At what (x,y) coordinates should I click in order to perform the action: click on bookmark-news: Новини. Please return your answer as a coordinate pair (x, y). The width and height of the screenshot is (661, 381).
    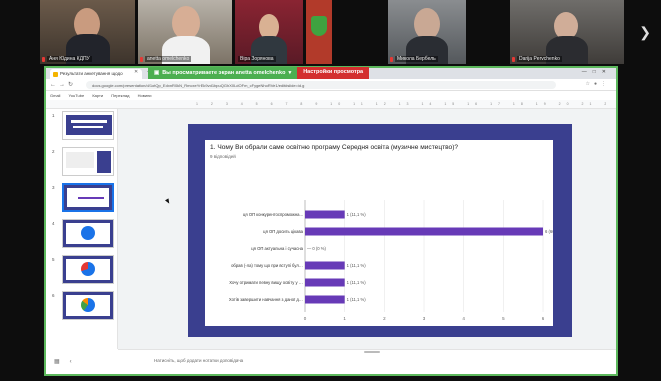
    Looking at the image, I should click on (145, 95).